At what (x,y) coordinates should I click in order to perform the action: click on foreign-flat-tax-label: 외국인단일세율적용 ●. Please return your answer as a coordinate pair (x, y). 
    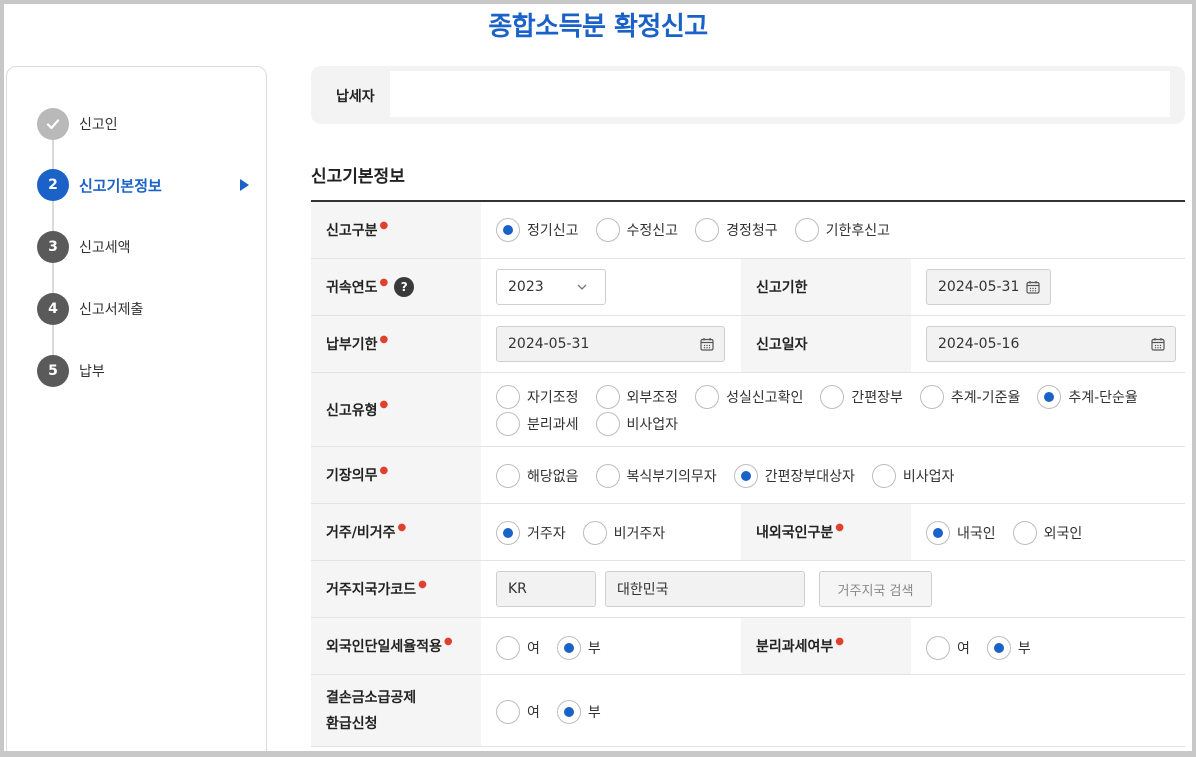
    Looking at the image, I should click on (396, 646).